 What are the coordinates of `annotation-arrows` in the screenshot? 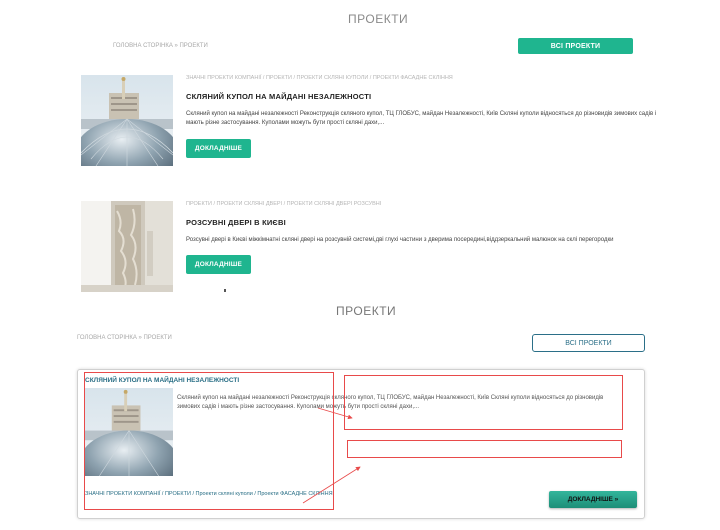 It's located at (331, 455).